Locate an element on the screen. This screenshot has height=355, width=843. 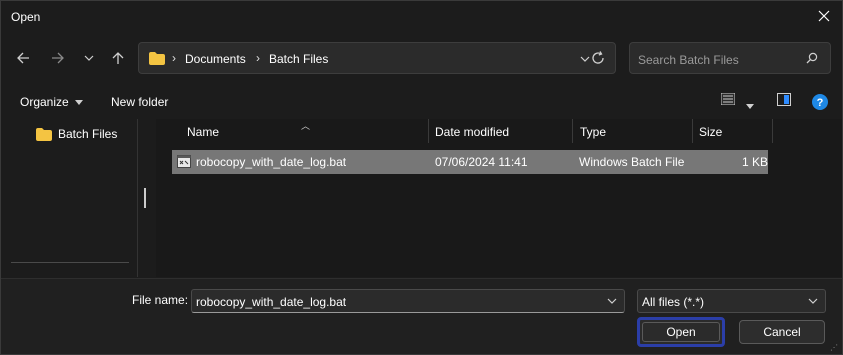
refresh-button is located at coordinates (598, 58).